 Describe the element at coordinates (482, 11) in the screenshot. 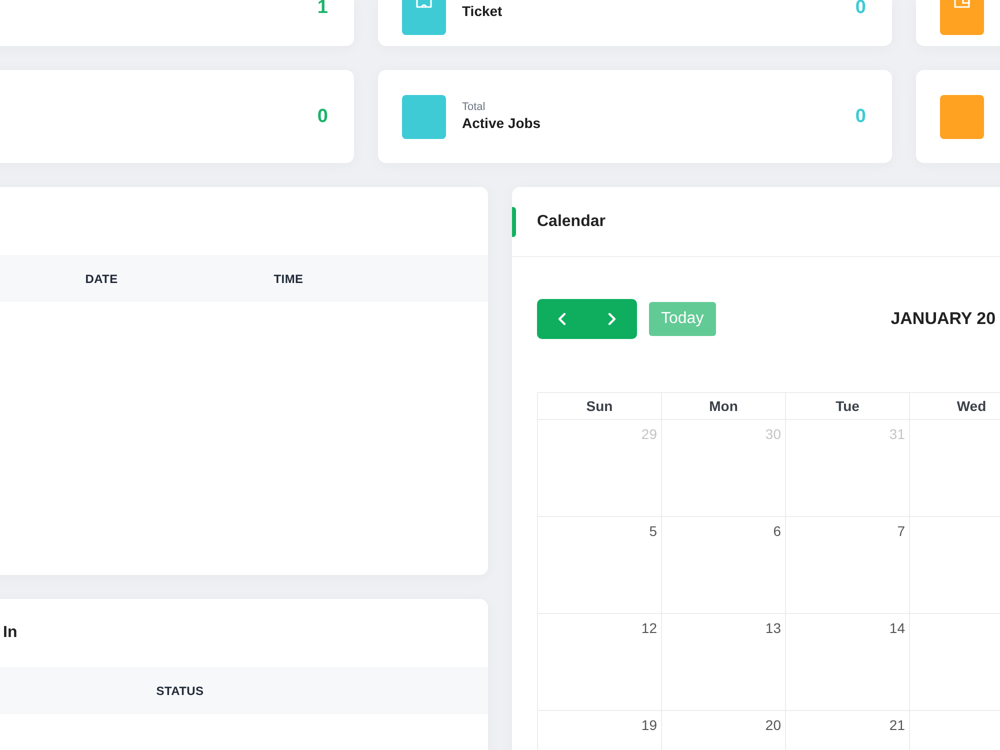

I see `stat-title: Ticket` at that location.